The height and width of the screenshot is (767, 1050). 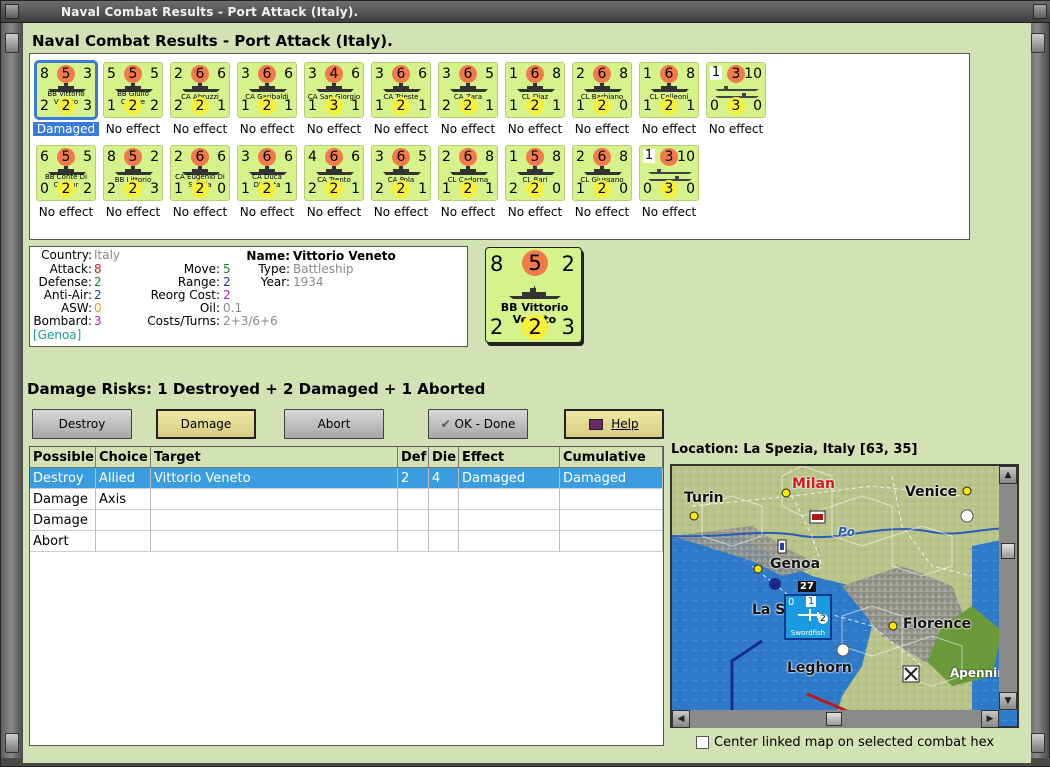 What do you see at coordinates (63, 520) in the screenshot?
I see `table-cell: Damage` at bounding box center [63, 520].